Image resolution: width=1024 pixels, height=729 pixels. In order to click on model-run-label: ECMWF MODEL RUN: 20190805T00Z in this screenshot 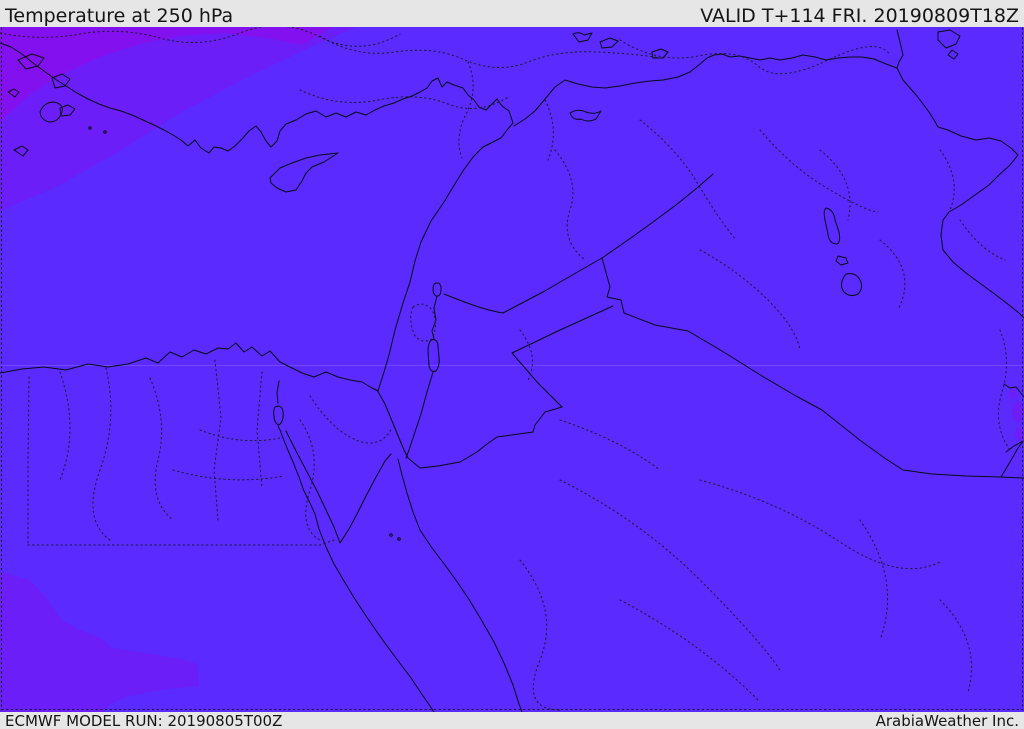, I will do `click(144, 720)`.